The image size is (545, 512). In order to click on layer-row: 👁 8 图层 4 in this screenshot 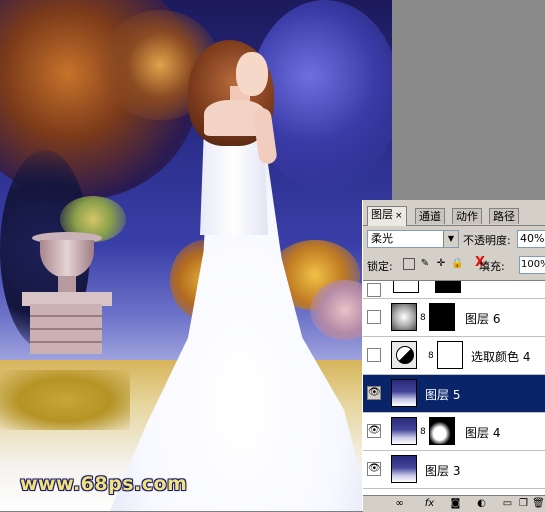, I will do `click(454, 432)`.